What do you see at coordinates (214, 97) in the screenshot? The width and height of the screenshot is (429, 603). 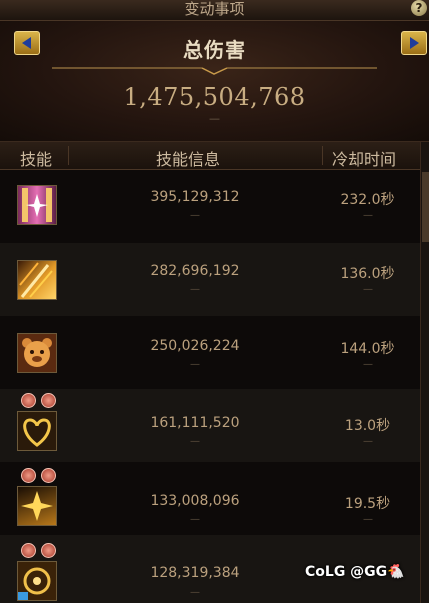 I see `total-damage-value: 1,475,504,768` at bounding box center [214, 97].